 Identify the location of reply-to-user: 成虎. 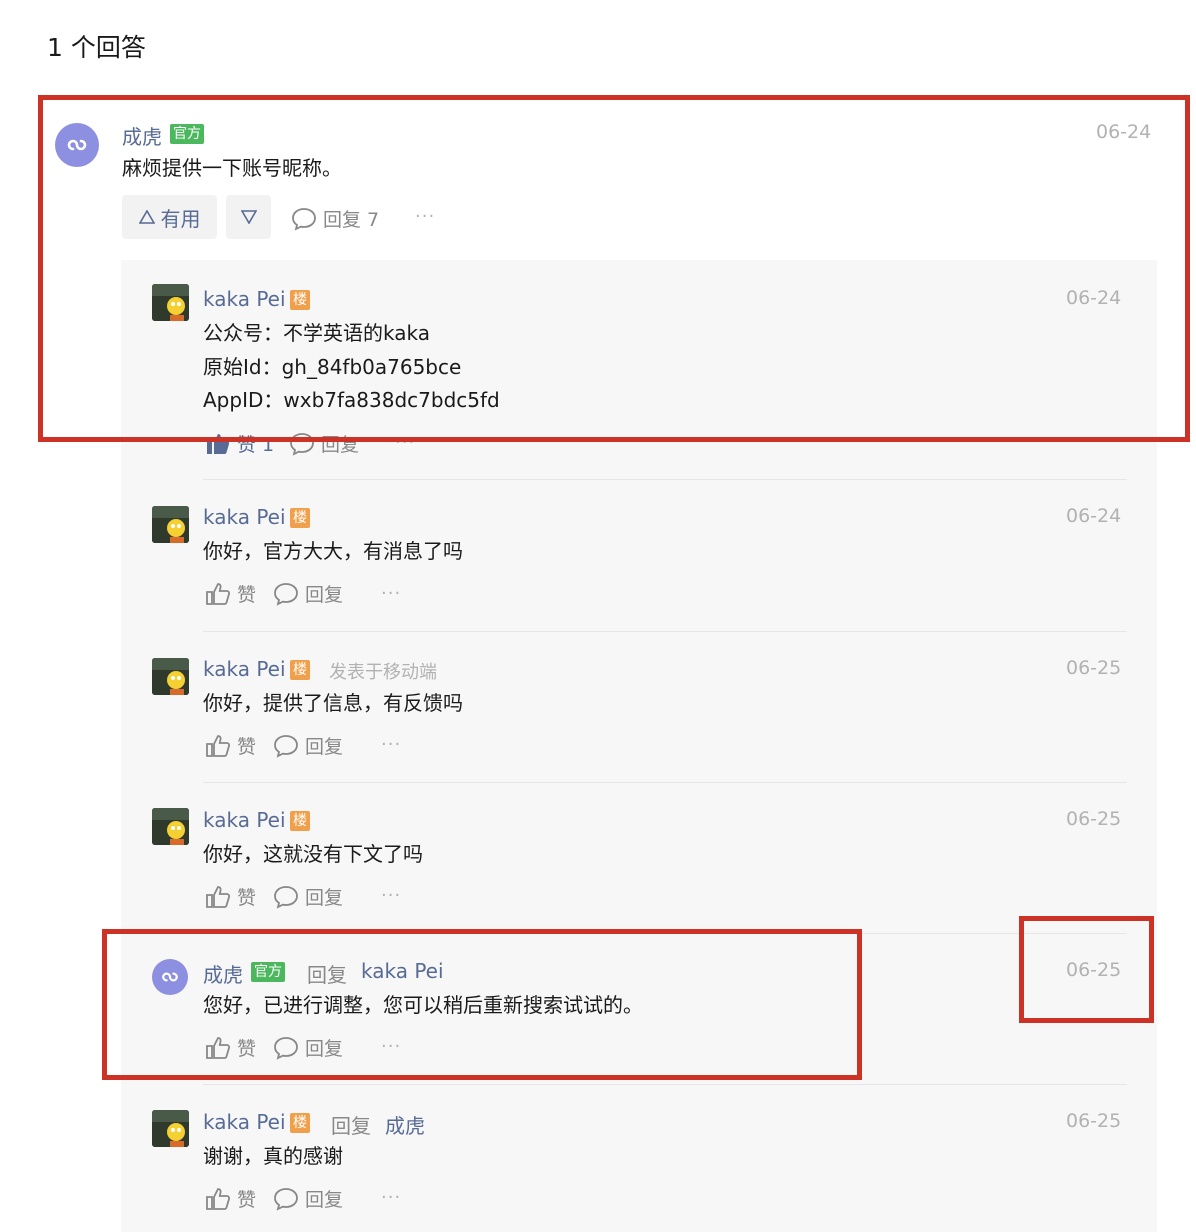
(405, 1124).